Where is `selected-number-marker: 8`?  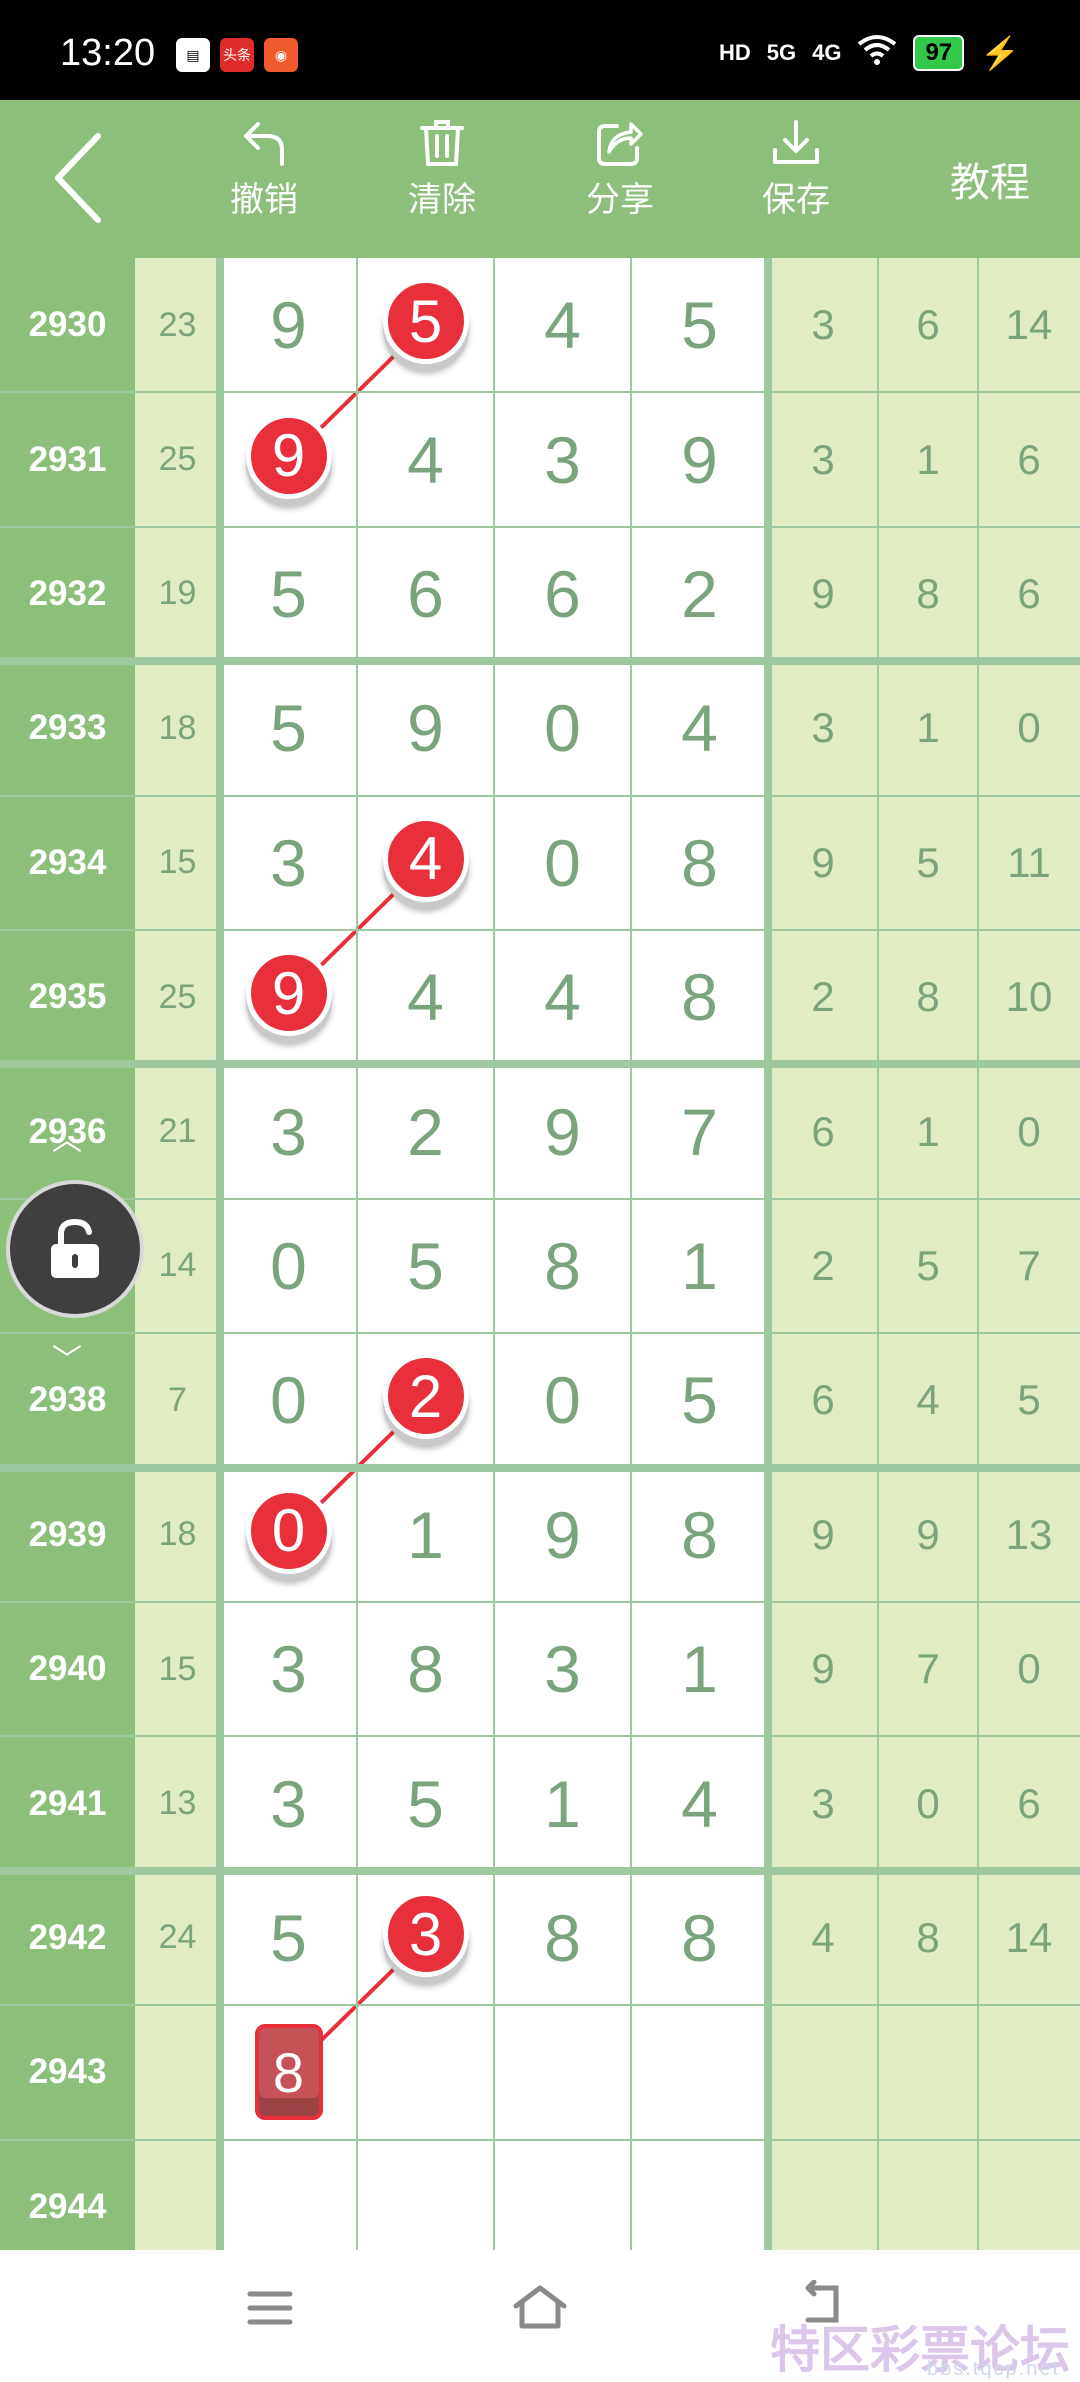 selected-number-marker: 8 is located at coordinates (288, 2072).